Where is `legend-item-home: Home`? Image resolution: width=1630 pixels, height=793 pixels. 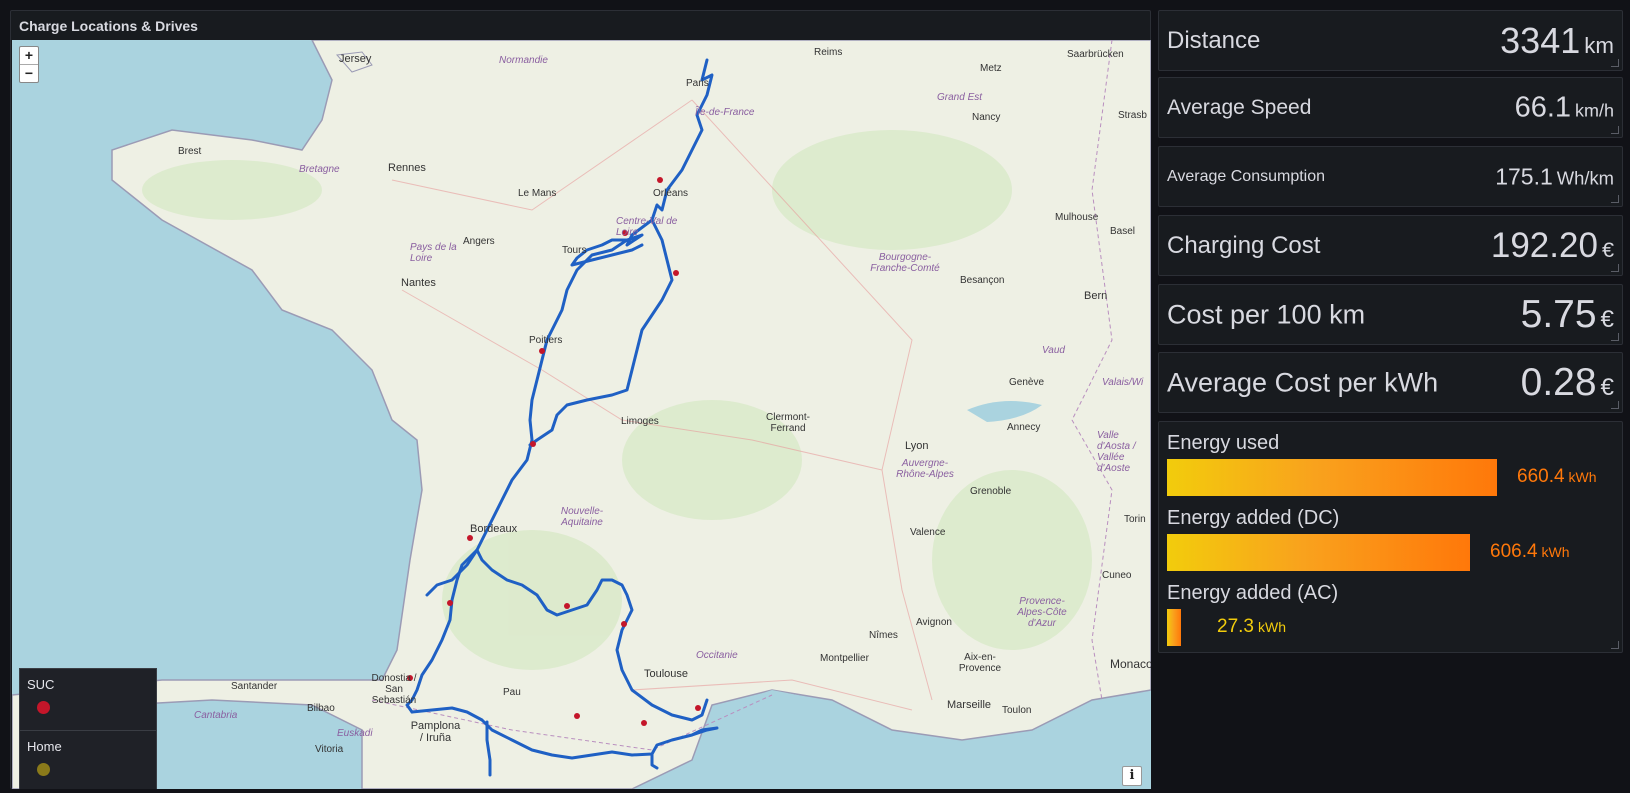
legend-item-home: Home is located at coordinates (88, 759).